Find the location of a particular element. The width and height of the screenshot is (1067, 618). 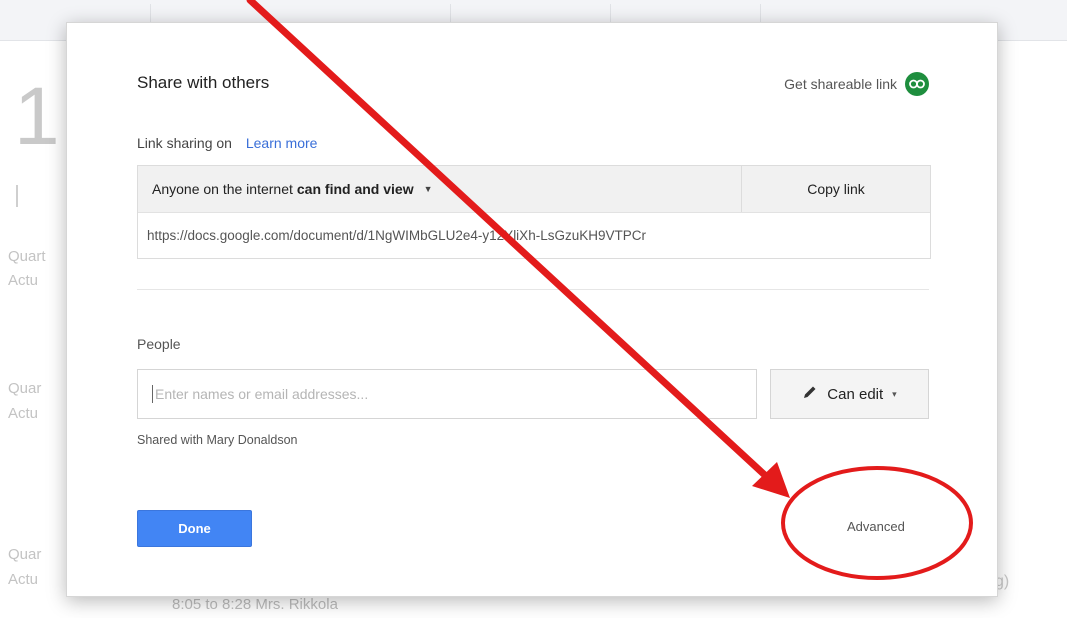

background-text-cursor is located at coordinates (17, 196).